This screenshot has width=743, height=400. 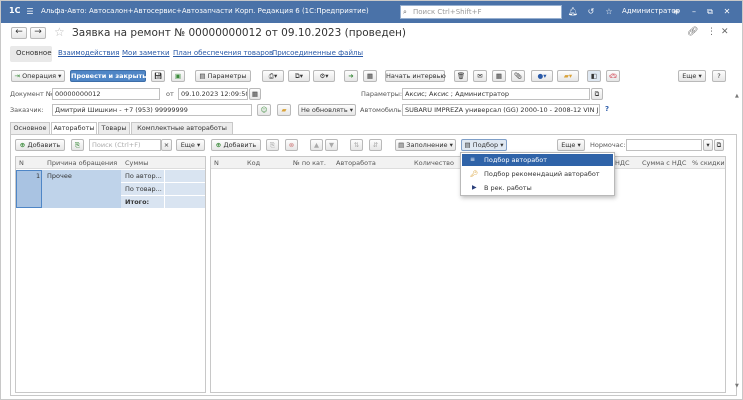 What do you see at coordinates (137, 163) in the screenshot?
I see `col-sums: Суммы` at bounding box center [137, 163].